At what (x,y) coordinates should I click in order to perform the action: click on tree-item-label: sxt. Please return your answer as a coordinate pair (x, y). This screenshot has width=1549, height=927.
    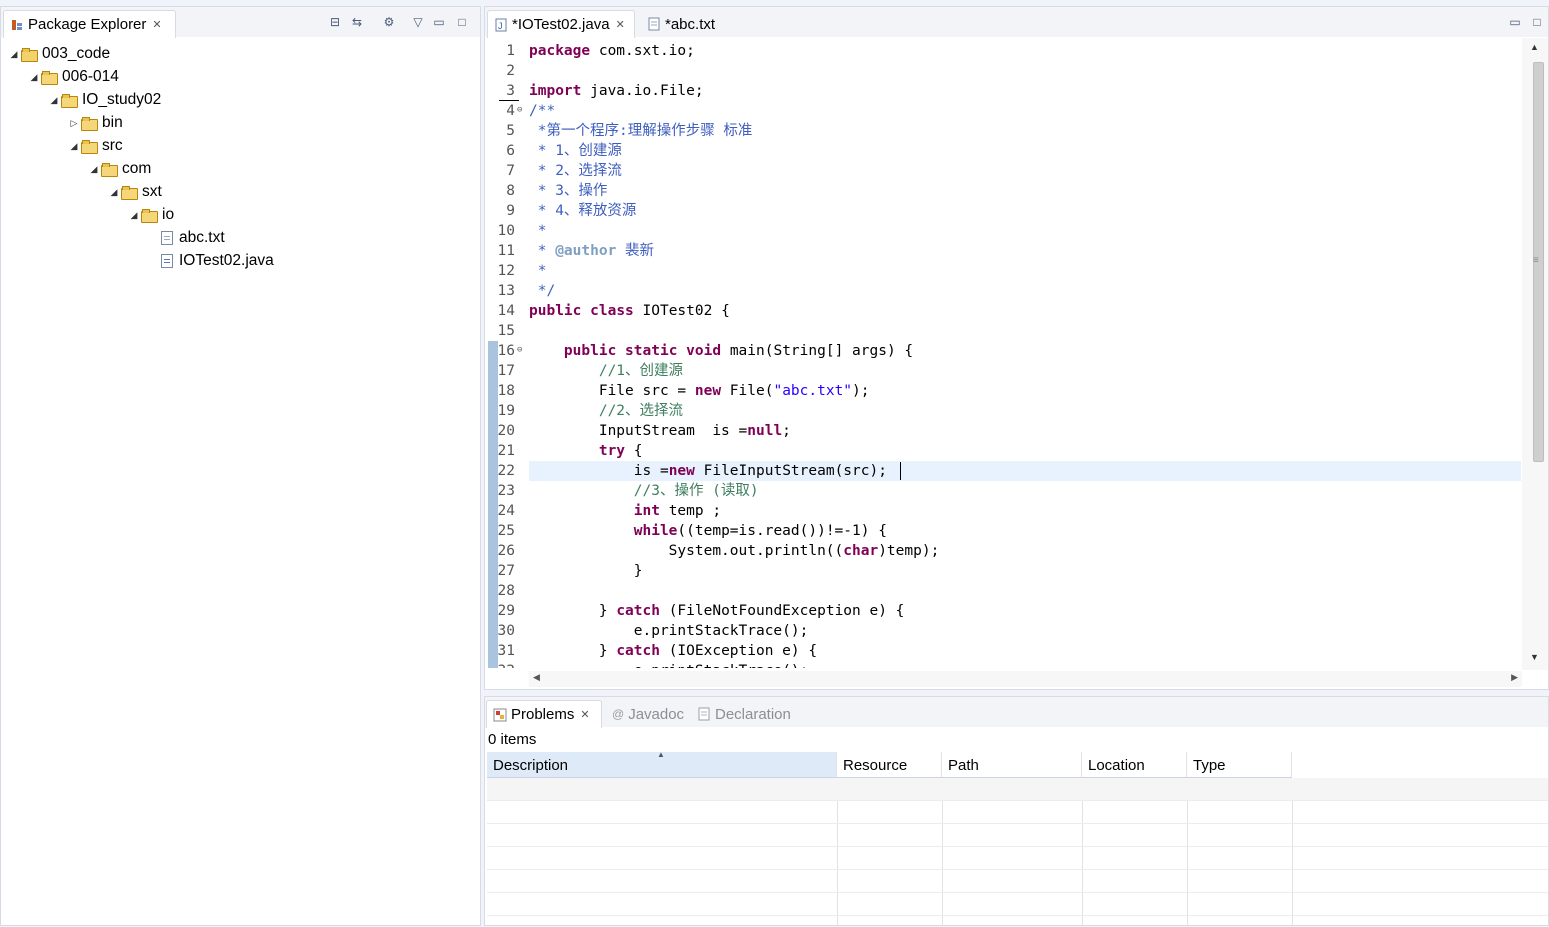
    Looking at the image, I should click on (152, 191).